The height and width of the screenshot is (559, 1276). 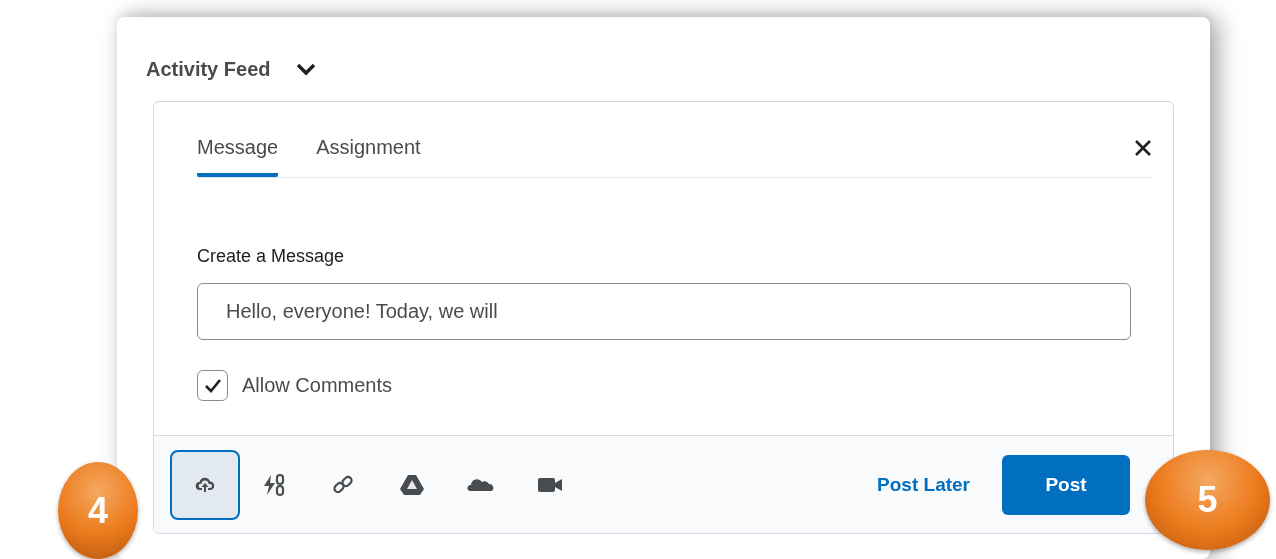 I want to click on message-input: Hello, everyone! Today, we will, so click(x=664, y=311).